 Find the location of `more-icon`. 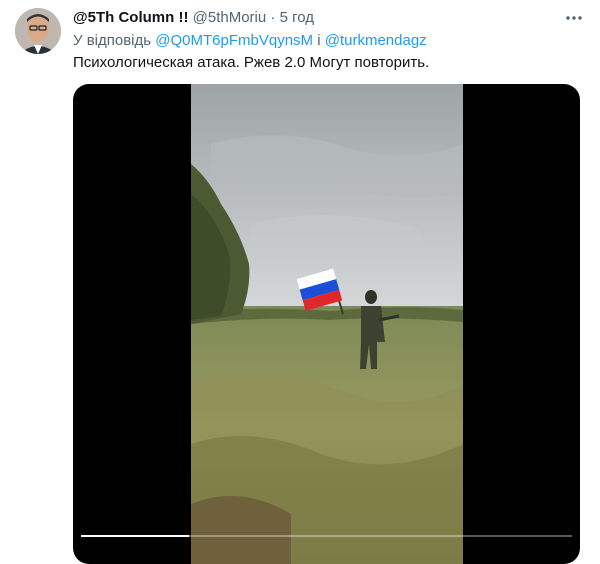

more-icon is located at coordinates (574, 18).